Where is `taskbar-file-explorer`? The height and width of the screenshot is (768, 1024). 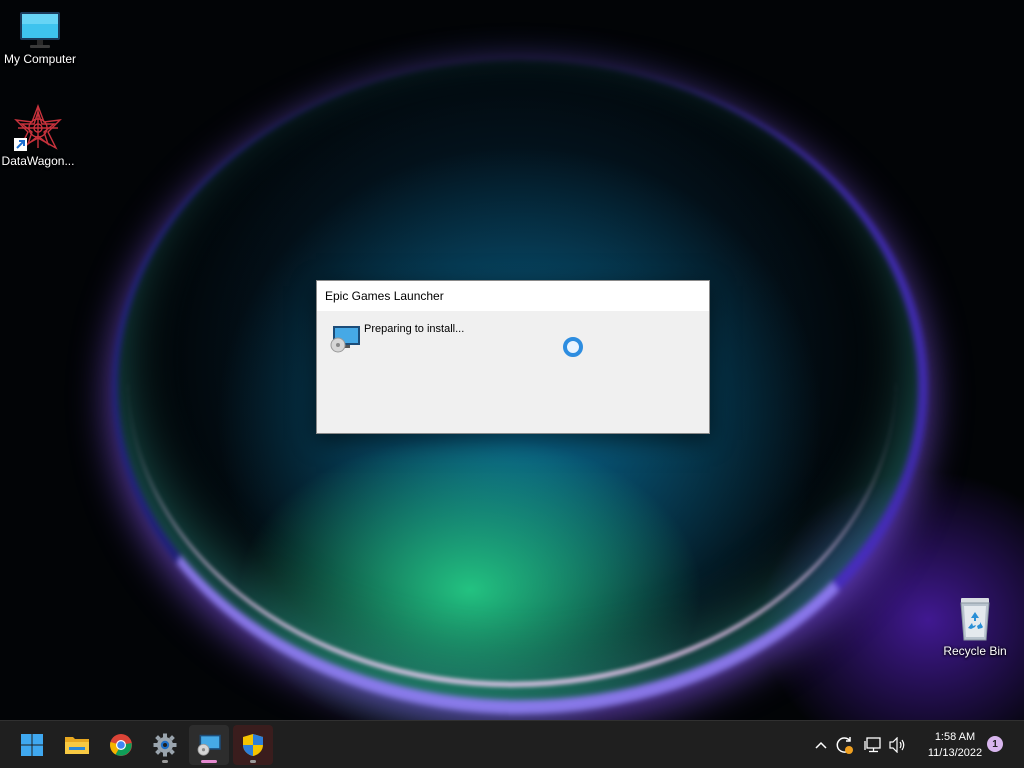 taskbar-file-explorer is located at coordinates (77, 745).